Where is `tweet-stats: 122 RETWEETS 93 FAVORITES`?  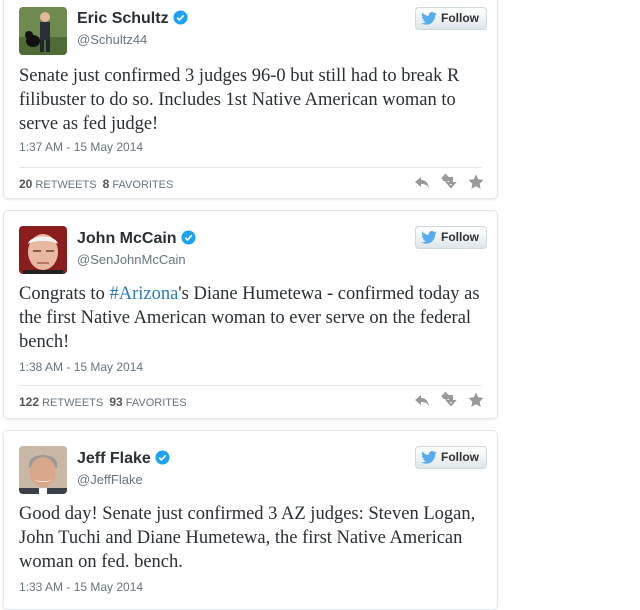 tweet-stats: 122 RETWEETS 93 FAVORITES is located at coordinates (103, 402).